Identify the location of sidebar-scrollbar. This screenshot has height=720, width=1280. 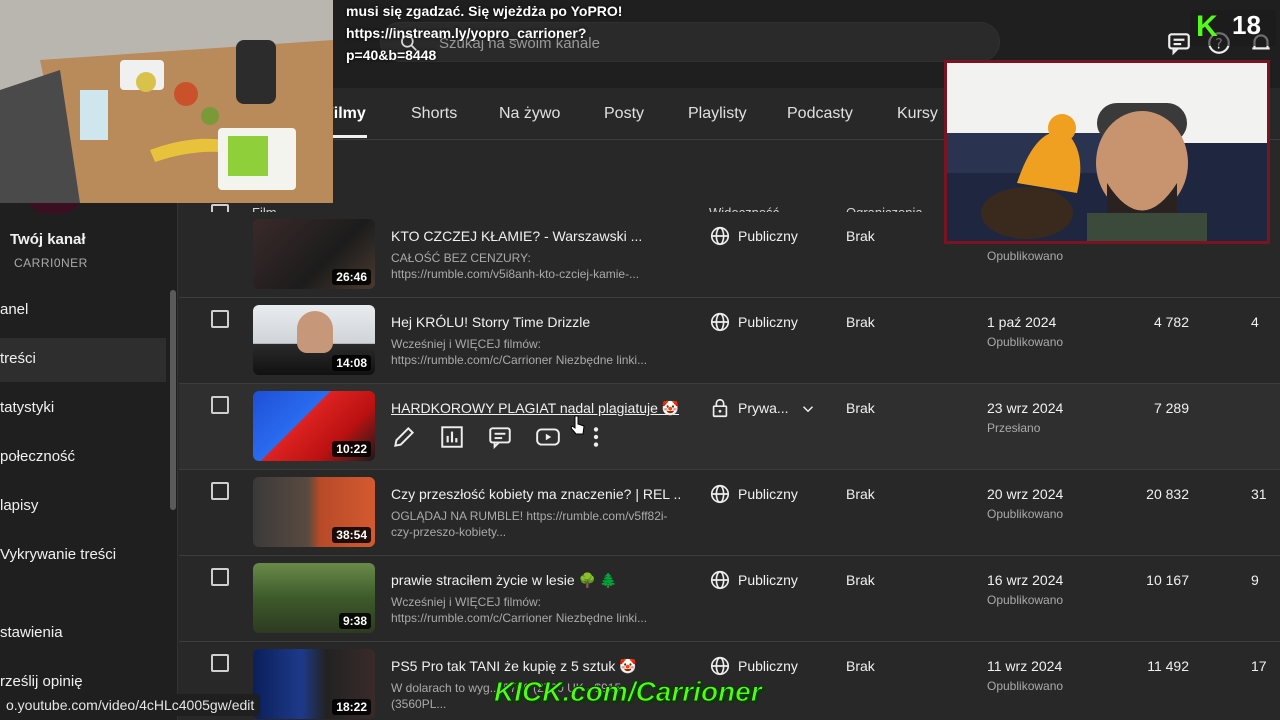
(173, 400).